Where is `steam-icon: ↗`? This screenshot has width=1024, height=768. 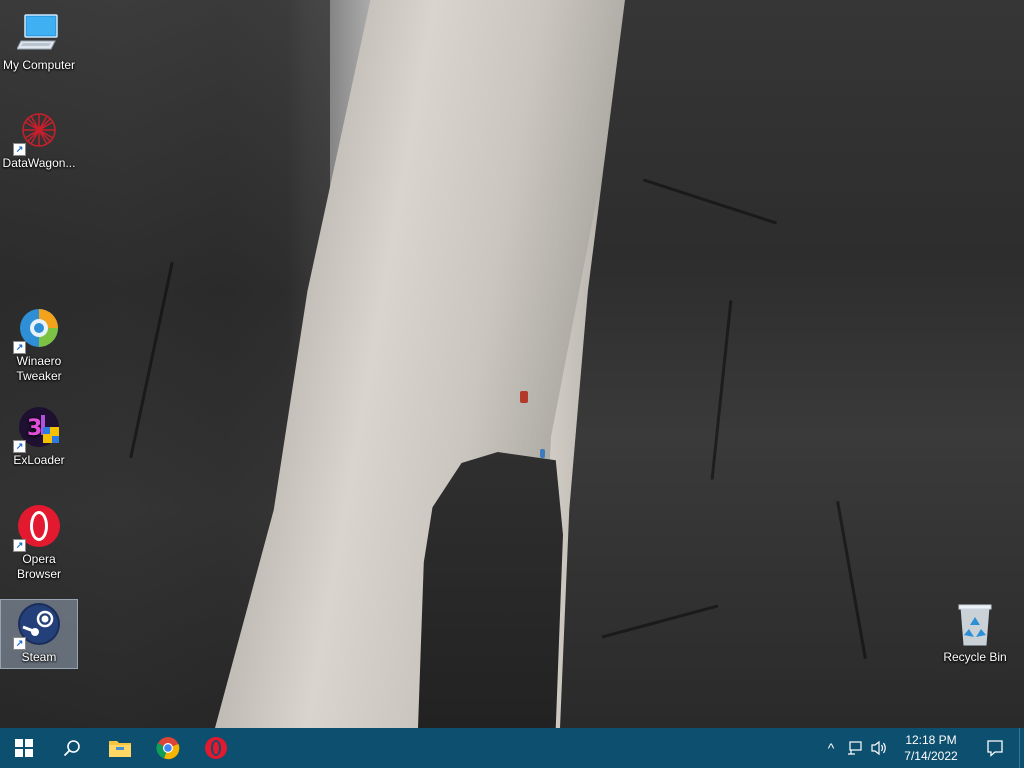
steam-icon: ↗ is located at coordinates (38, 625).